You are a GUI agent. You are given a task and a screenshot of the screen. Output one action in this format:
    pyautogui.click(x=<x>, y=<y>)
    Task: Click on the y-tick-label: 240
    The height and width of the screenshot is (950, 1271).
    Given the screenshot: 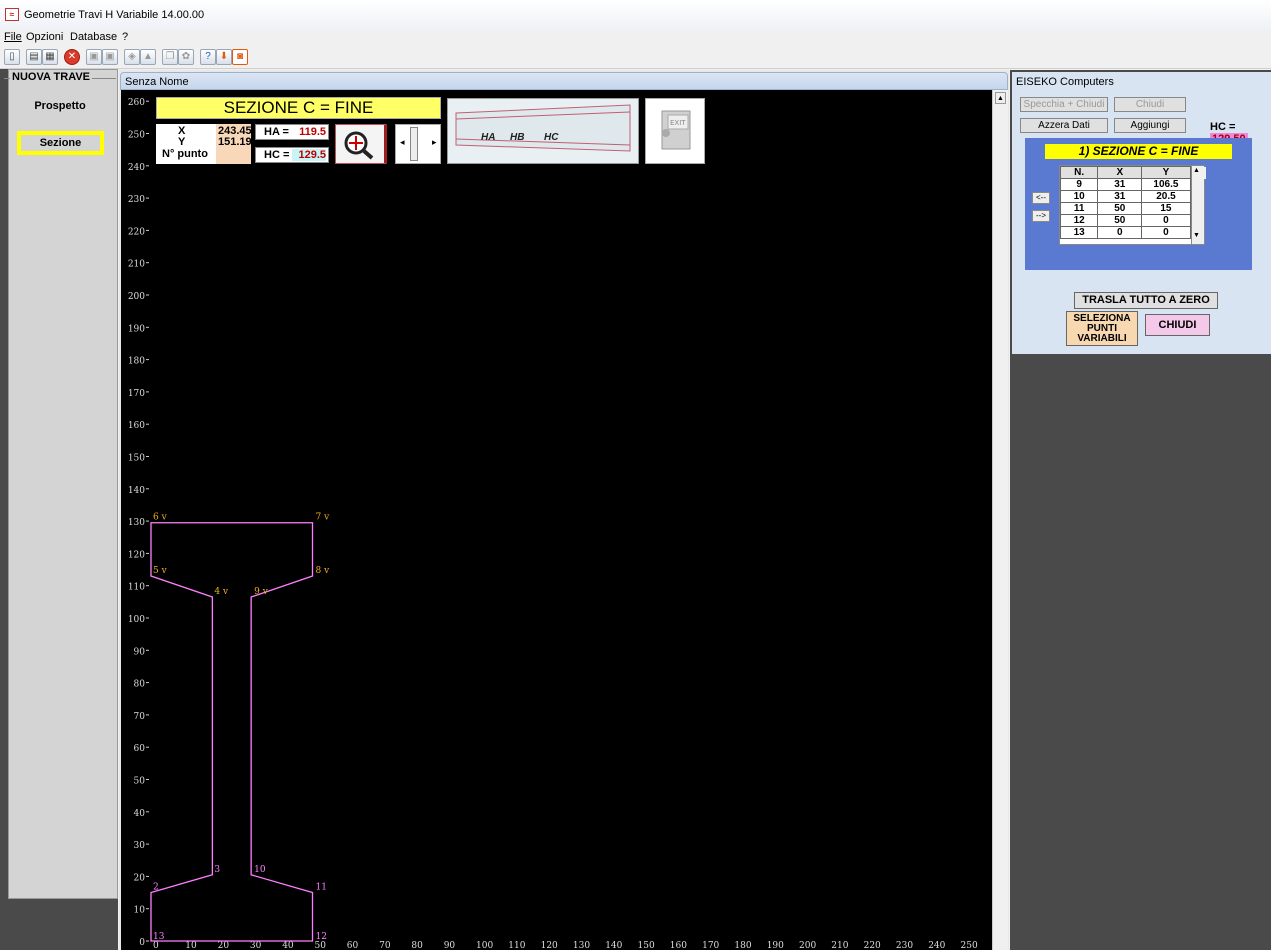 What is the action you would take?
    pyautogui.click(x=136, y=168)
    